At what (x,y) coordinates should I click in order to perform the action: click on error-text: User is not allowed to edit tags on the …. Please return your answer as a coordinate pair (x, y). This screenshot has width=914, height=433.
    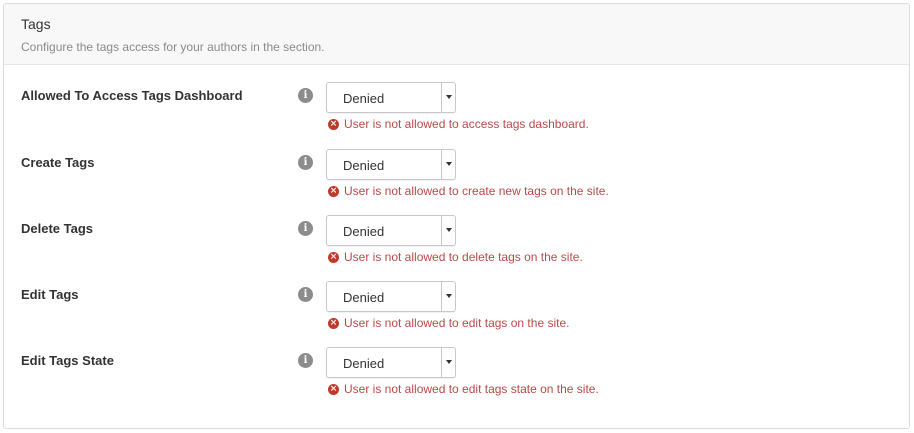
    Looking at the image, I should click on (457, 323).